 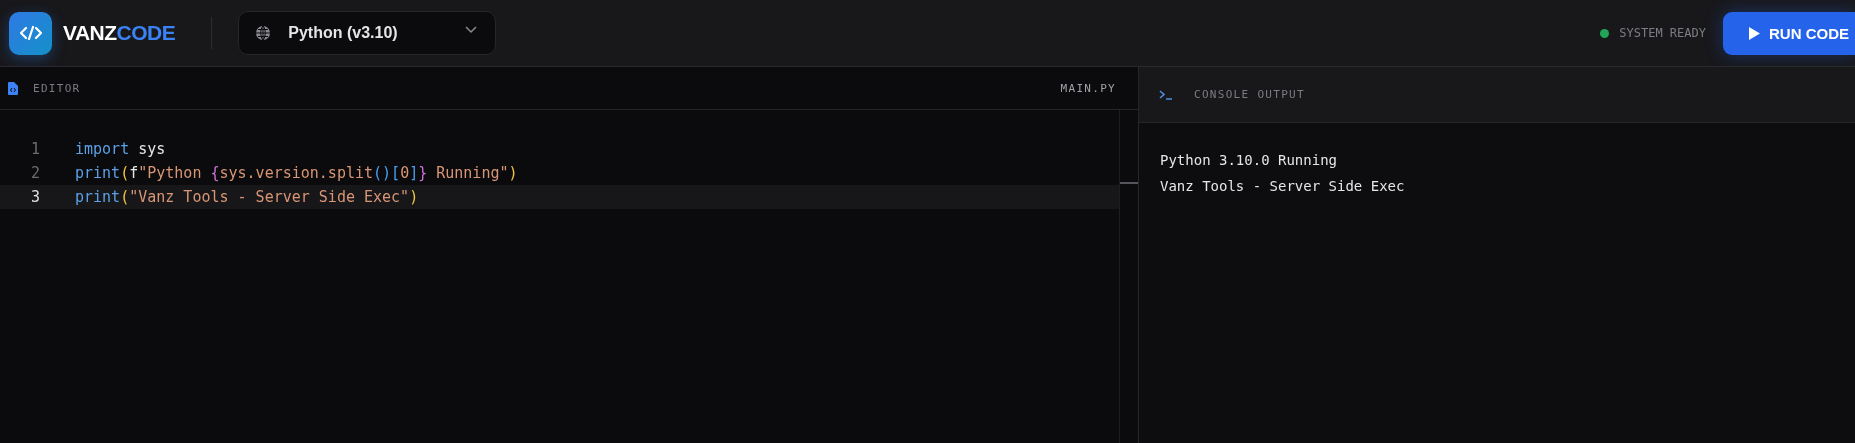 What do you see at coordinates (263, 33) in the screenshot?
I see `globe-icon` at bounding box center [263, 33].